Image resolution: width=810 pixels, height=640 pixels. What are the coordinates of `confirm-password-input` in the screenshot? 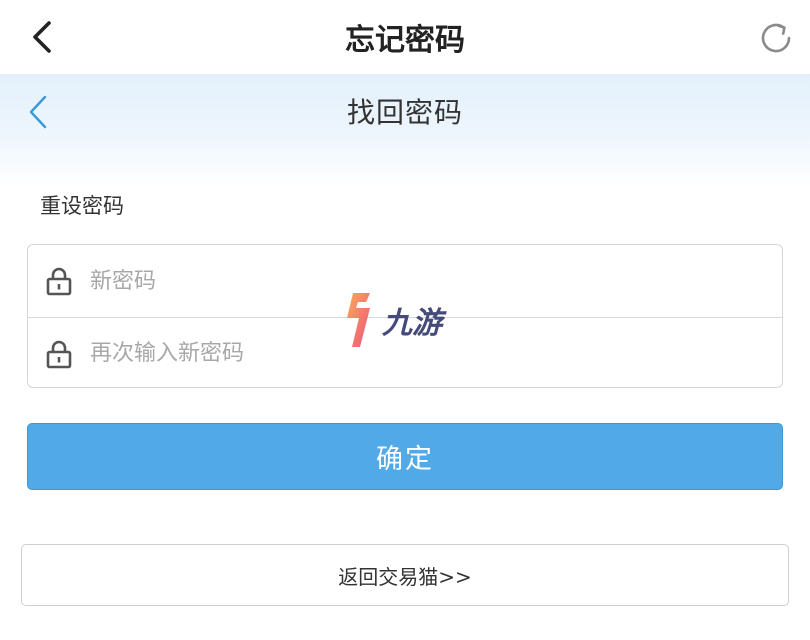 It's located at (436, 352).